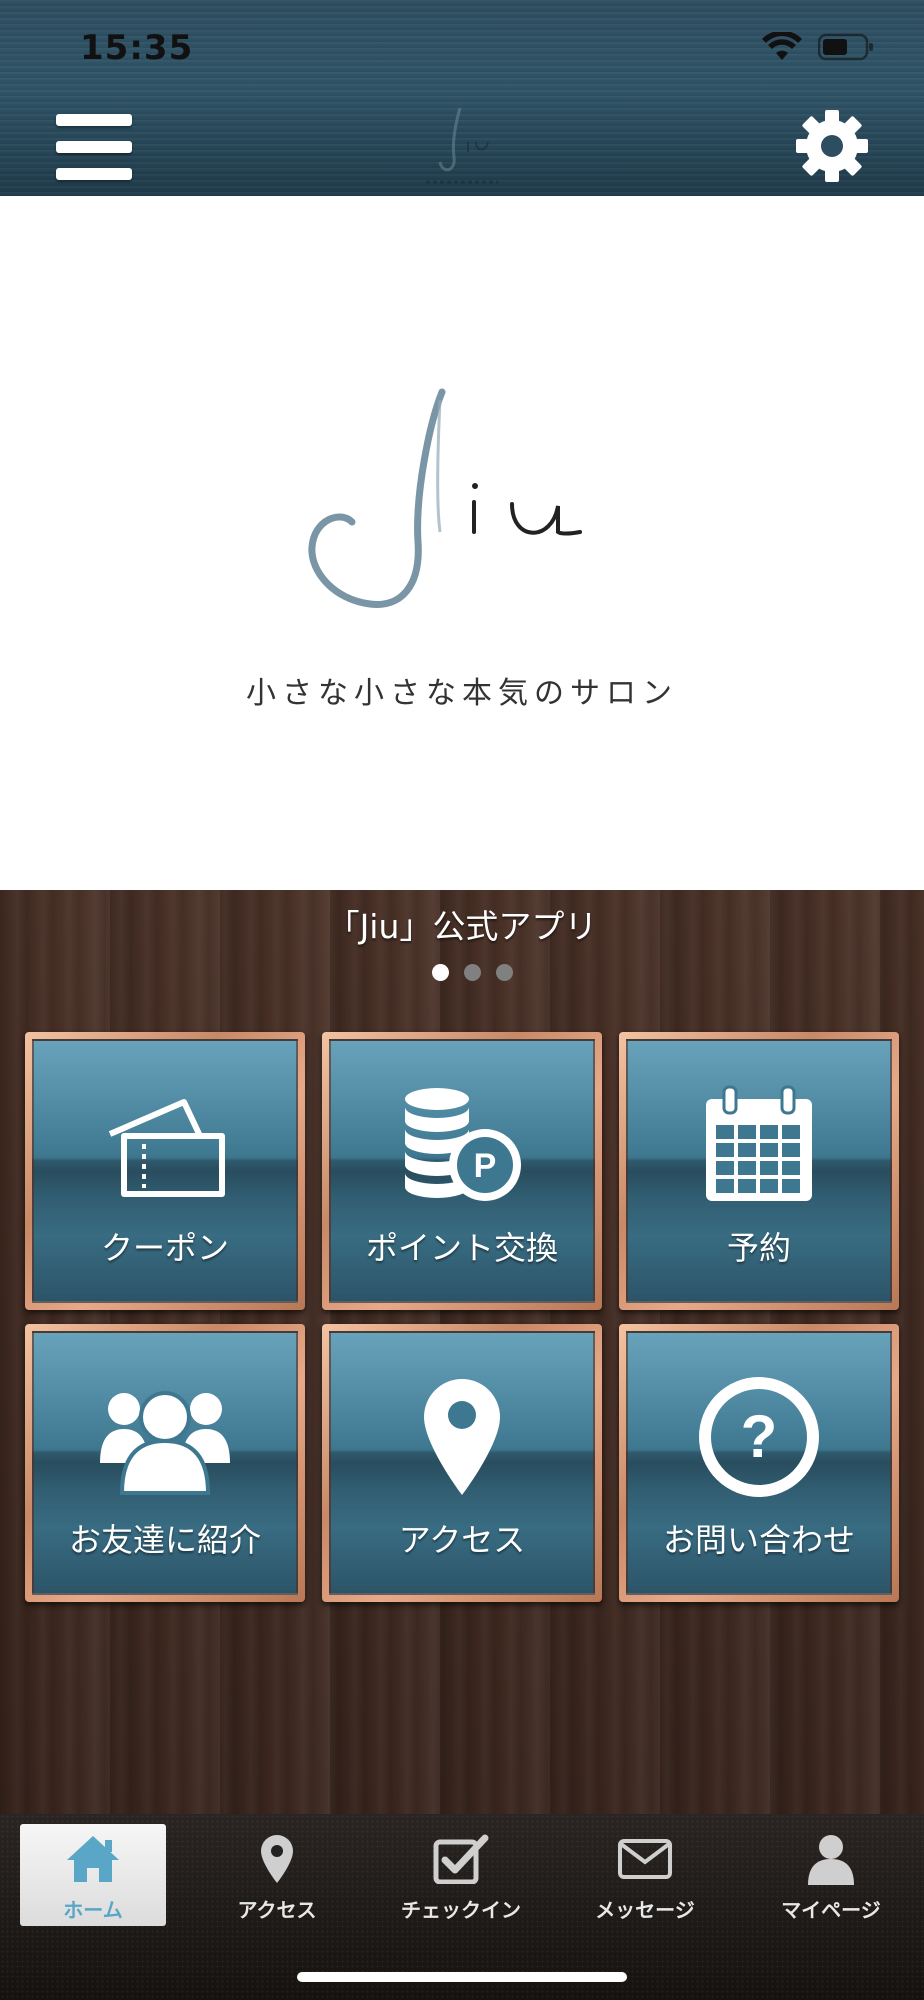  Describe the element at coordinates (137, 48) in the screenshot. I see `status-time: 15:35` at that location.